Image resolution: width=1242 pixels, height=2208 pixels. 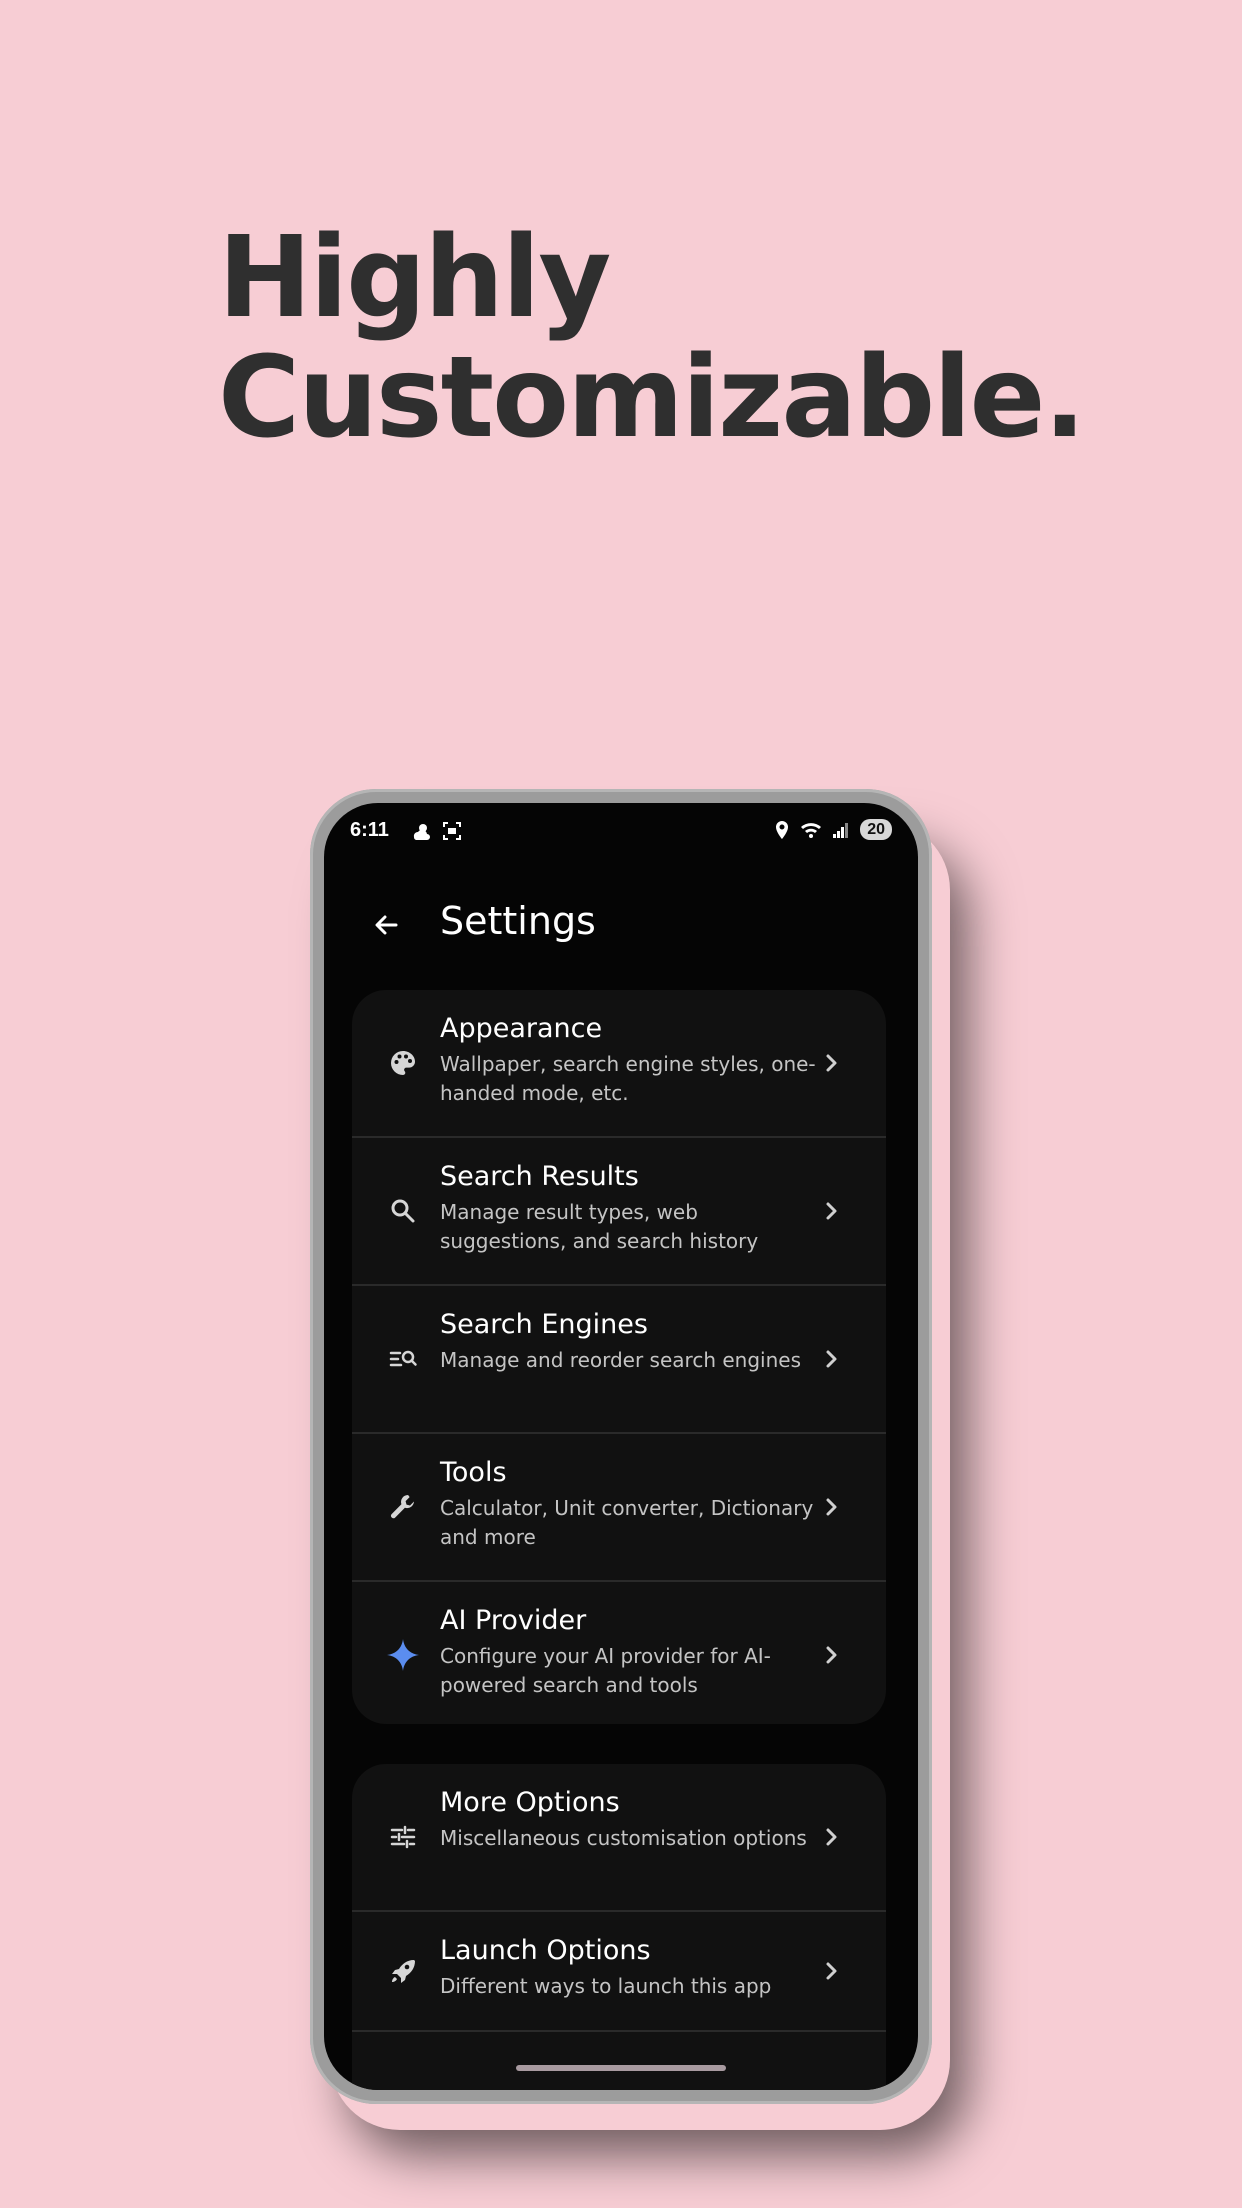 I want to click on settings-item-subtitle: Different ways to launch this app, so click(x=606, y=1986).